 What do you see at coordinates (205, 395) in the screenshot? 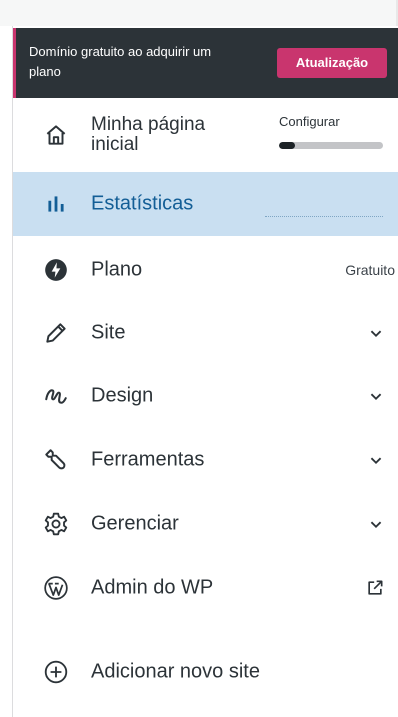
I see `sidebar-item-design: Design` at bounding box center [205, 395].